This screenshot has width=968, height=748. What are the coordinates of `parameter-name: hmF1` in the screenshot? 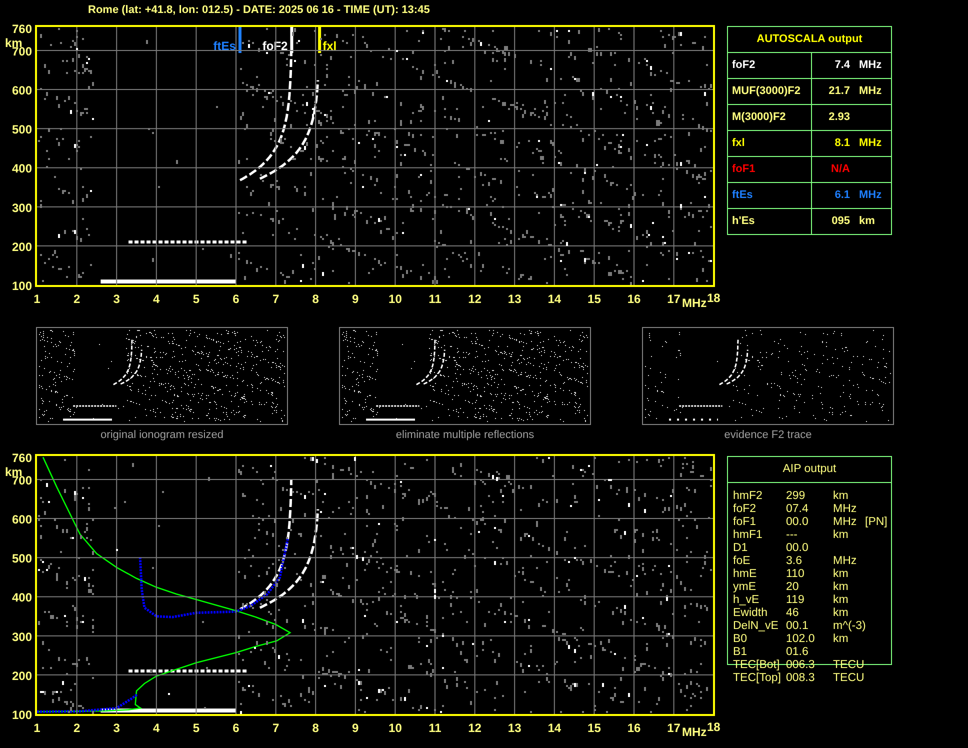 It's located at (748, 535).